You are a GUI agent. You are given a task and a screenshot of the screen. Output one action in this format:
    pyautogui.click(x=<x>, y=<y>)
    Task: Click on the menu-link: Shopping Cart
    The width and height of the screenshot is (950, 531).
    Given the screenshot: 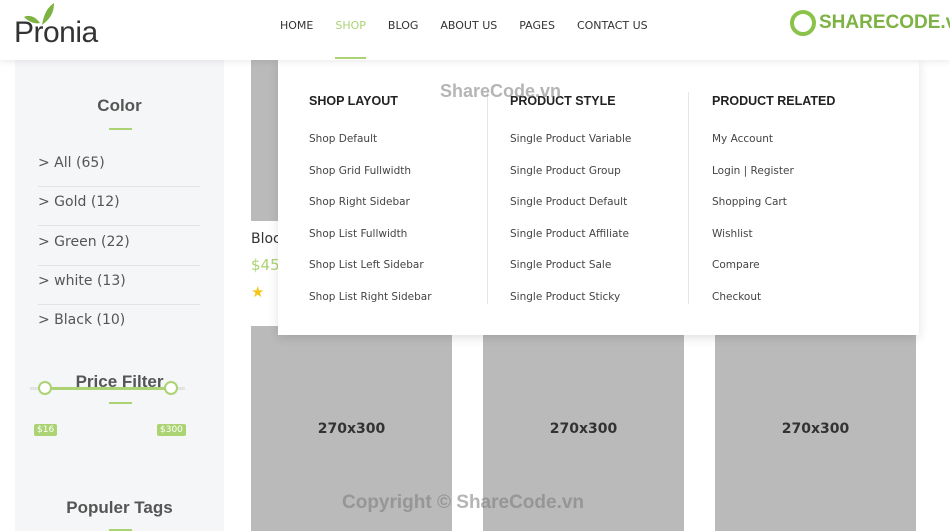 What is the action you would take?
    pyautogui.click(x=749, y=202)
    